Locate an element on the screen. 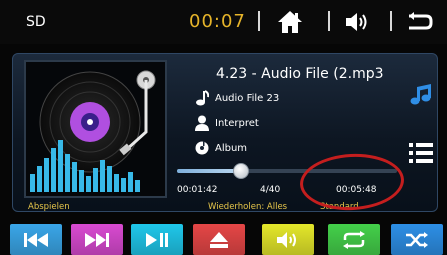 This screenshot has height=255, width=447. volume-control-button is located at coordinates (288, 239).